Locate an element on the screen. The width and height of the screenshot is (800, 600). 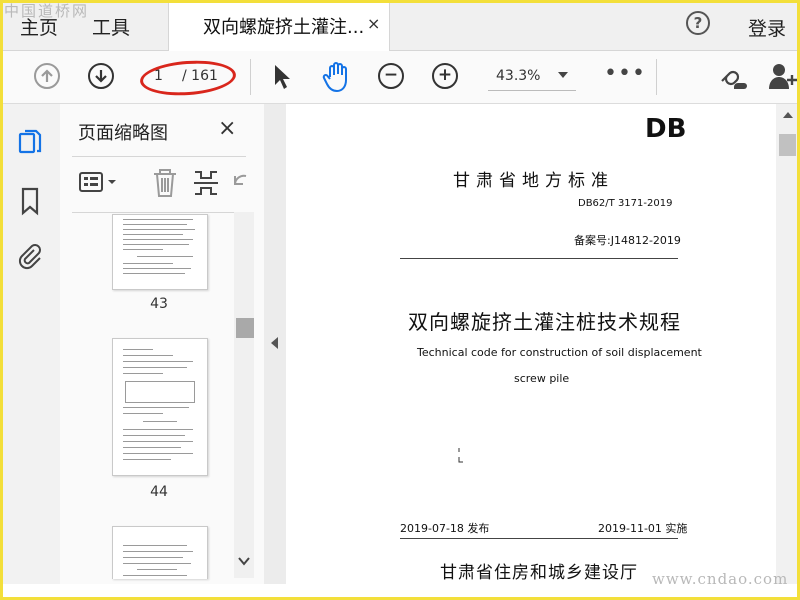
menu-tools: 工具 is located at coordinates (111, 26).